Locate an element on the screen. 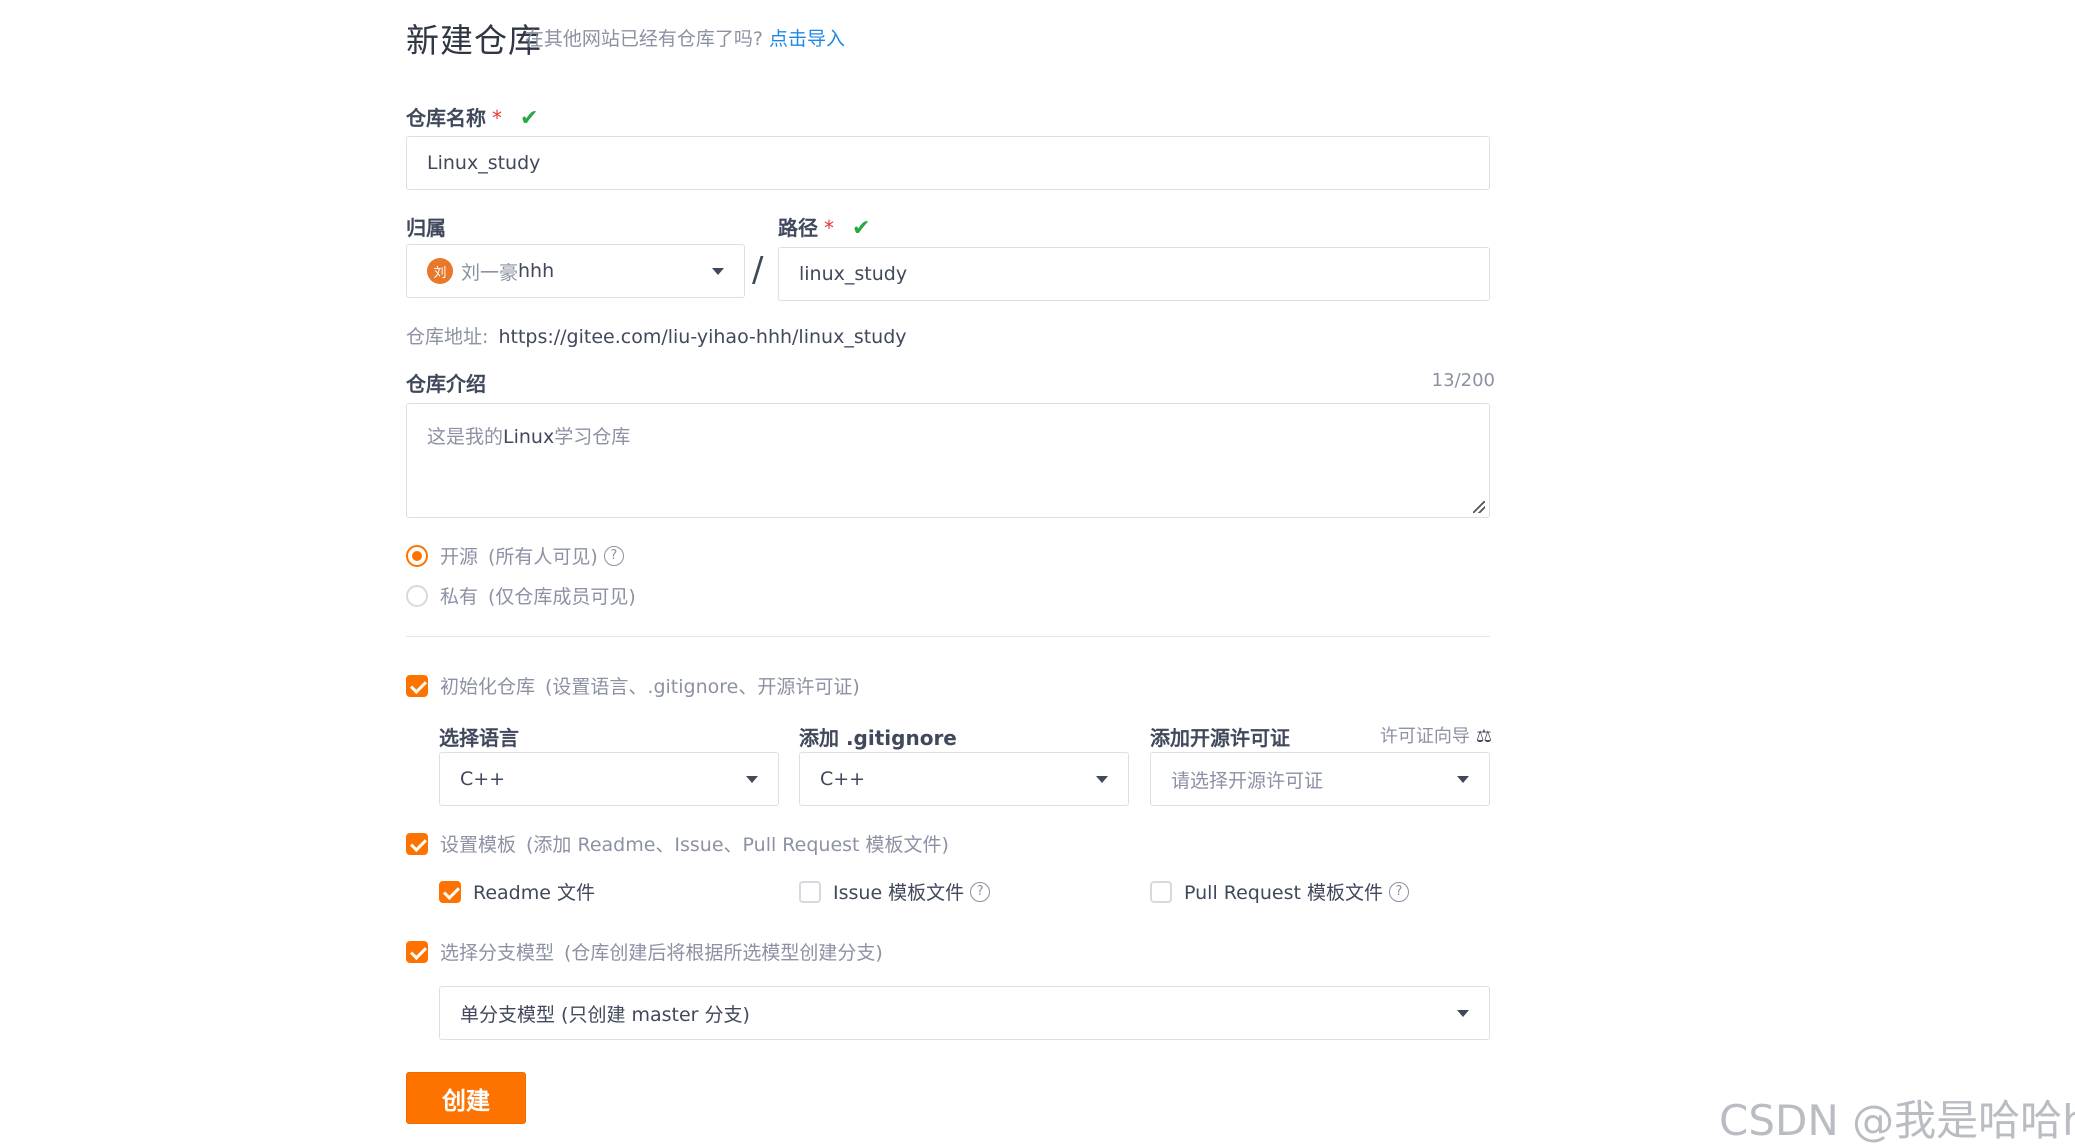 This screenshot has height=1147, width=2075. visibility-open-option: 开源 (所有人可见) ? is located at coordinates (515, 555).